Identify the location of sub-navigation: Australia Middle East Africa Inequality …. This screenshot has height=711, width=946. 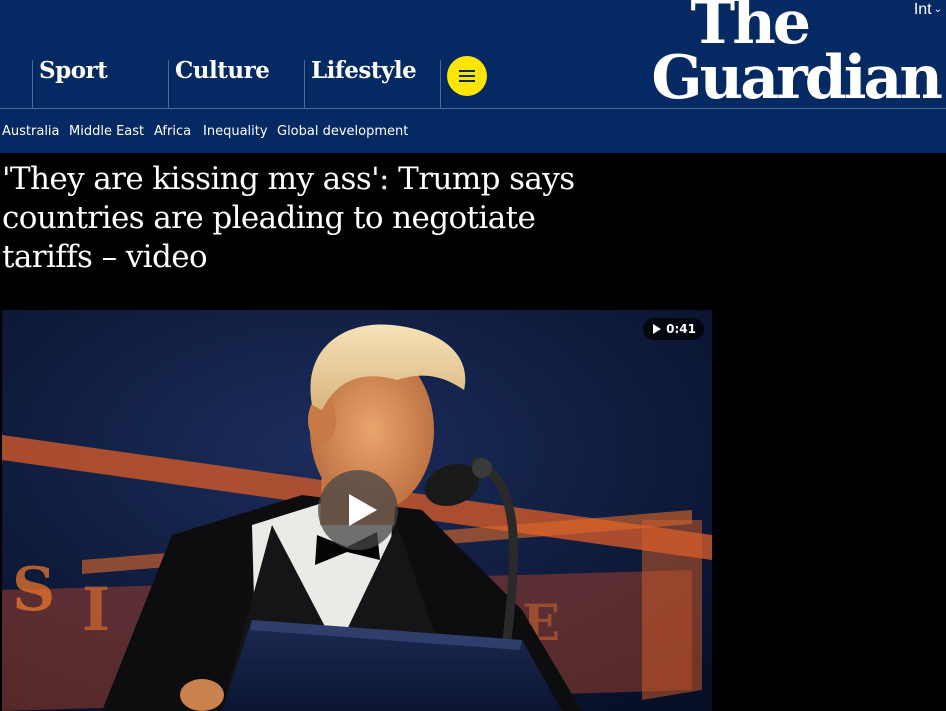
(473, 130).